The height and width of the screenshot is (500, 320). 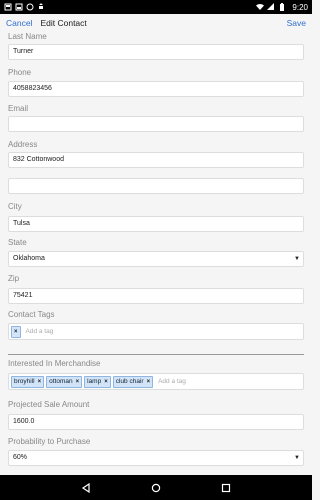 What do you see at coordinates (156, 52) in the screenshot?
I see `last-name-field: Turner` at bounding box center [156, 52].